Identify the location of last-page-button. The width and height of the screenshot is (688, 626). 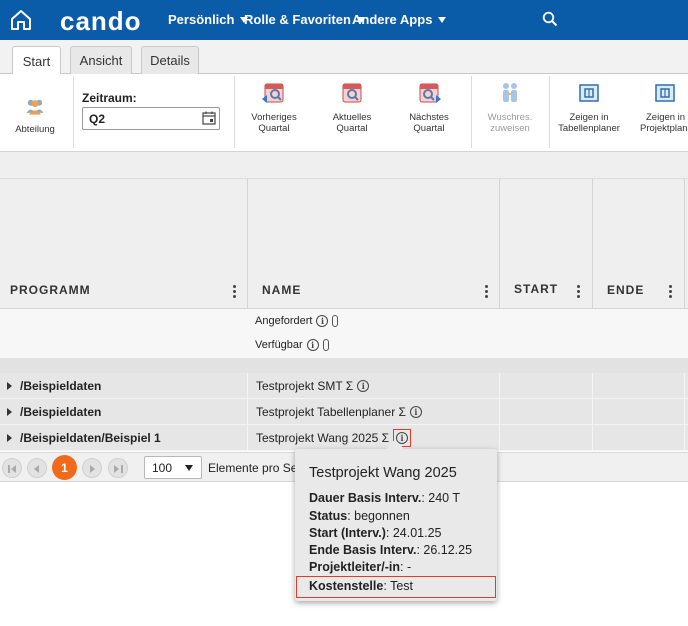
(118, 468).